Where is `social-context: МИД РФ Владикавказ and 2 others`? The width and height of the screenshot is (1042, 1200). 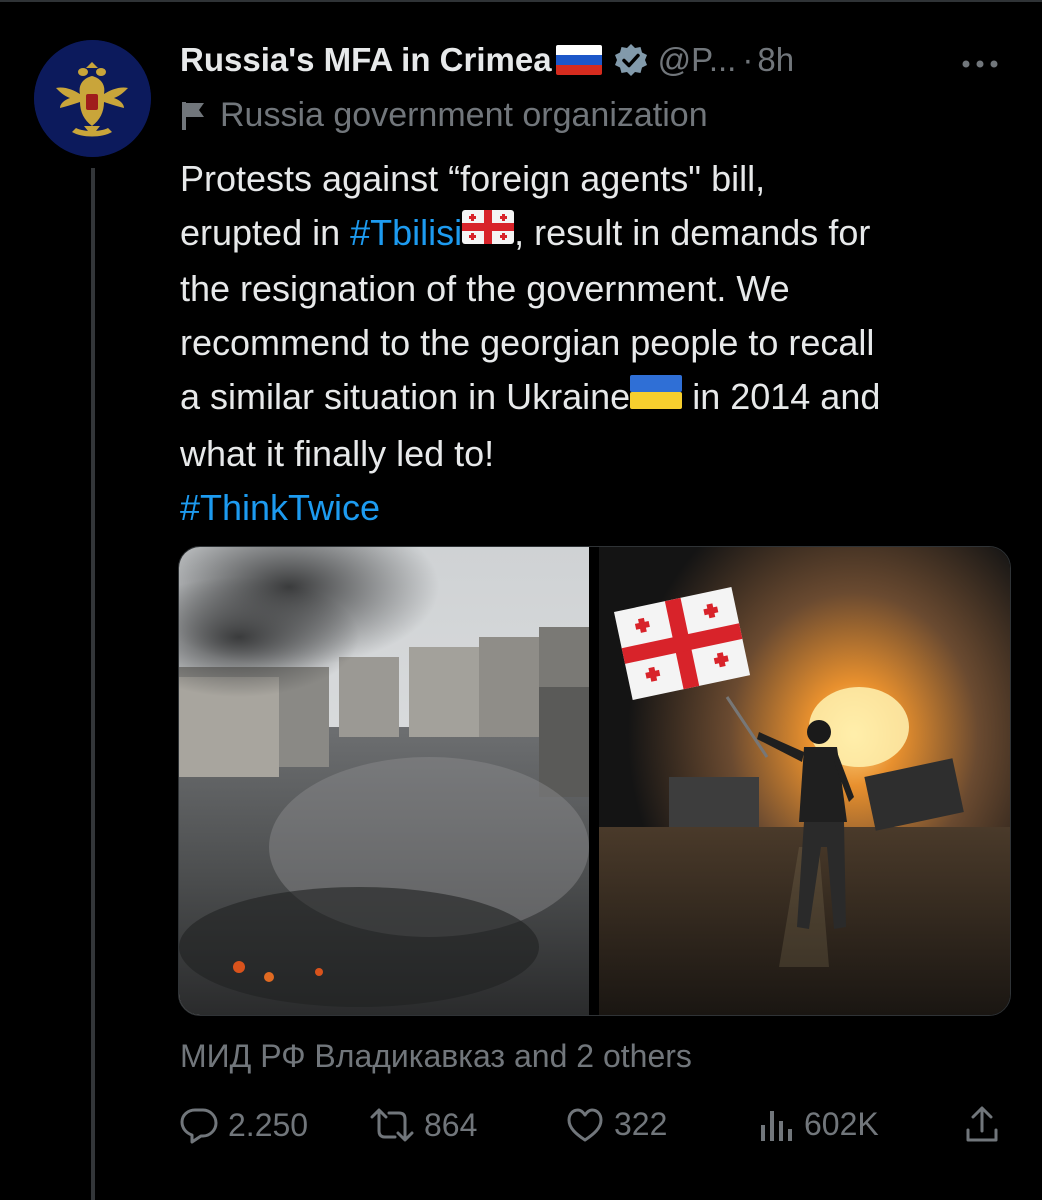
social-context: МИД РФ Владикавказ and 2 others is located at coordinates (436, 1056).